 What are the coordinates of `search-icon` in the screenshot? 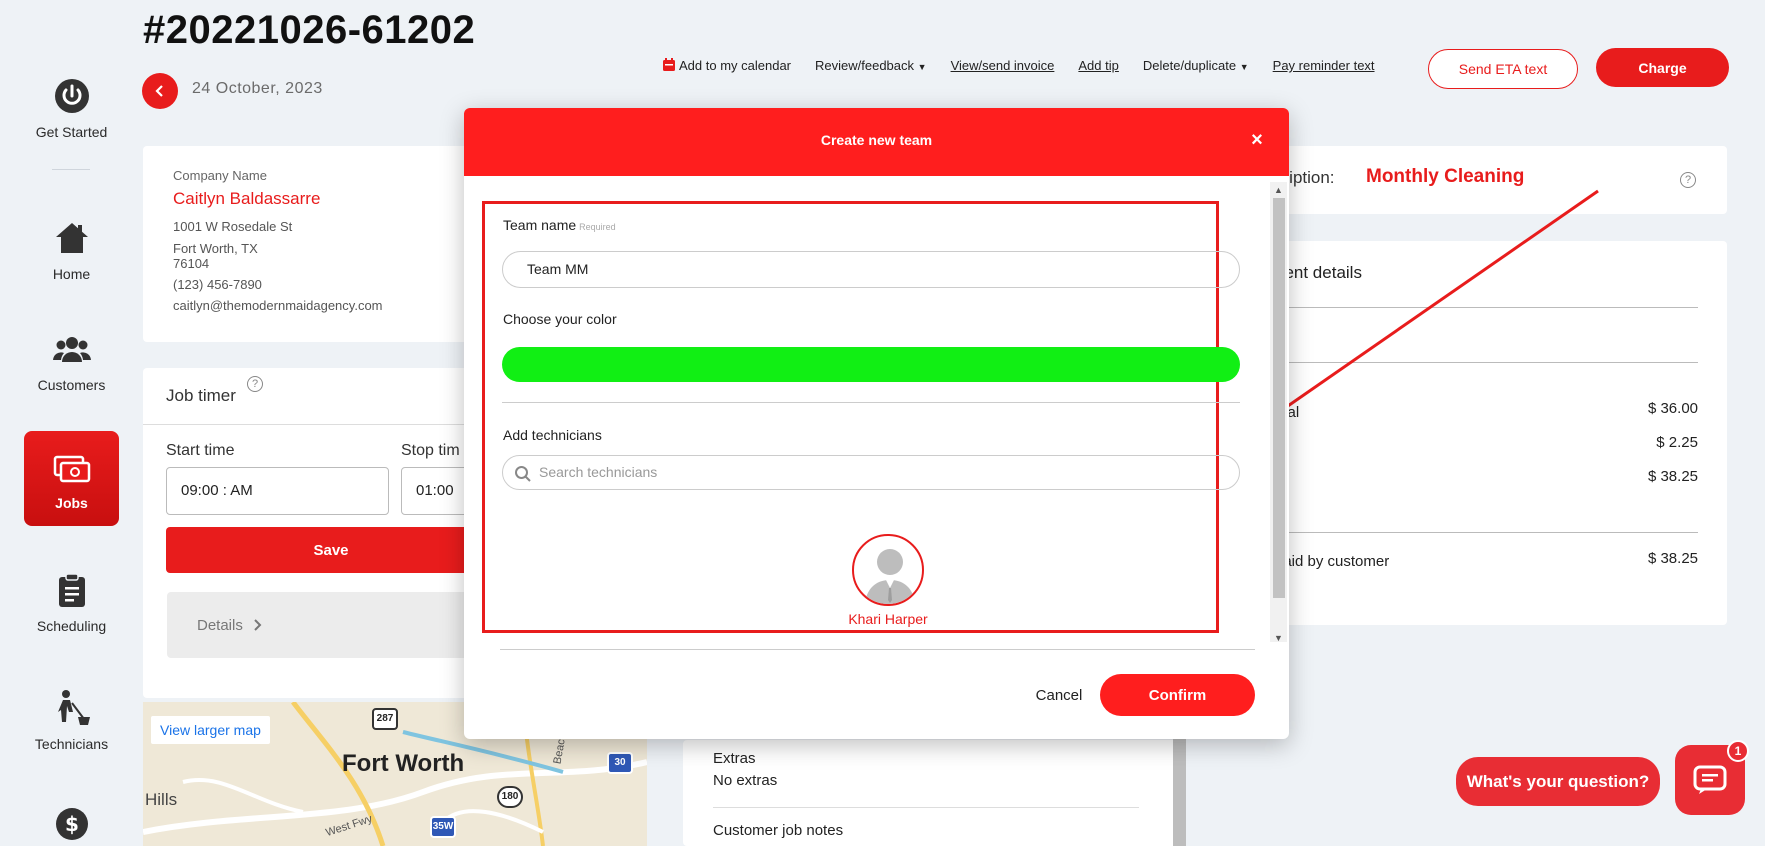 It's located at (523, 474).